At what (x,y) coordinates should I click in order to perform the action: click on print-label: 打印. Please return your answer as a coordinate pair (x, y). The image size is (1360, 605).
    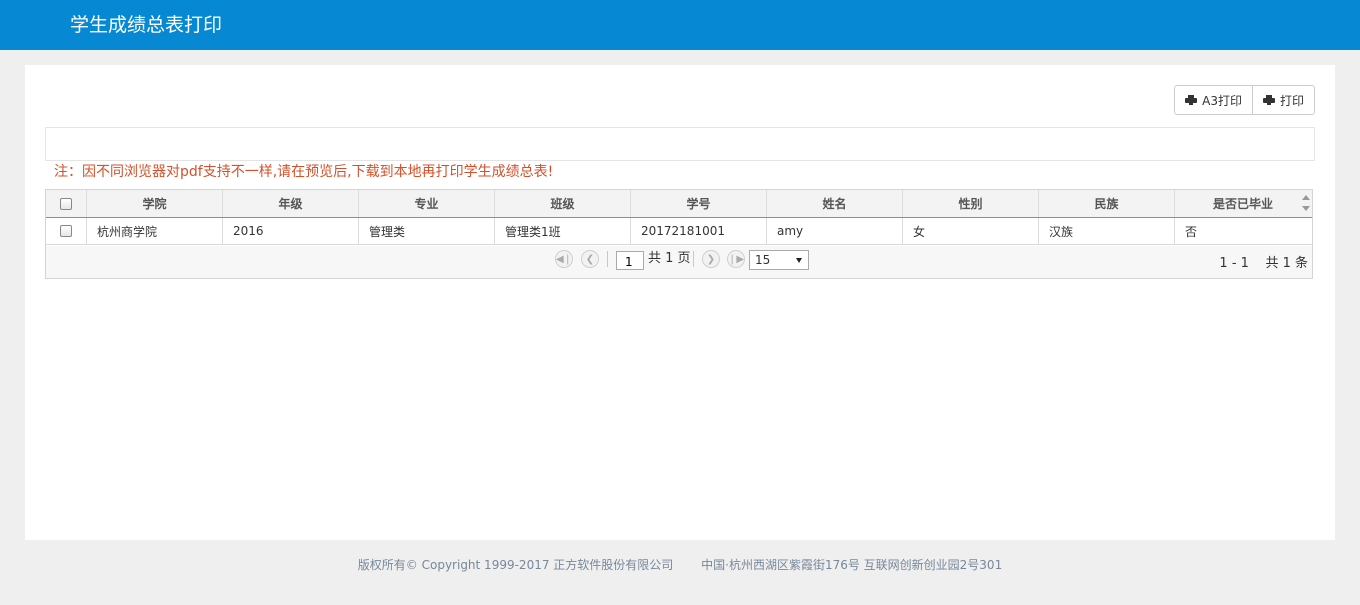
    Looking at the image, I should click on (1291, 100).